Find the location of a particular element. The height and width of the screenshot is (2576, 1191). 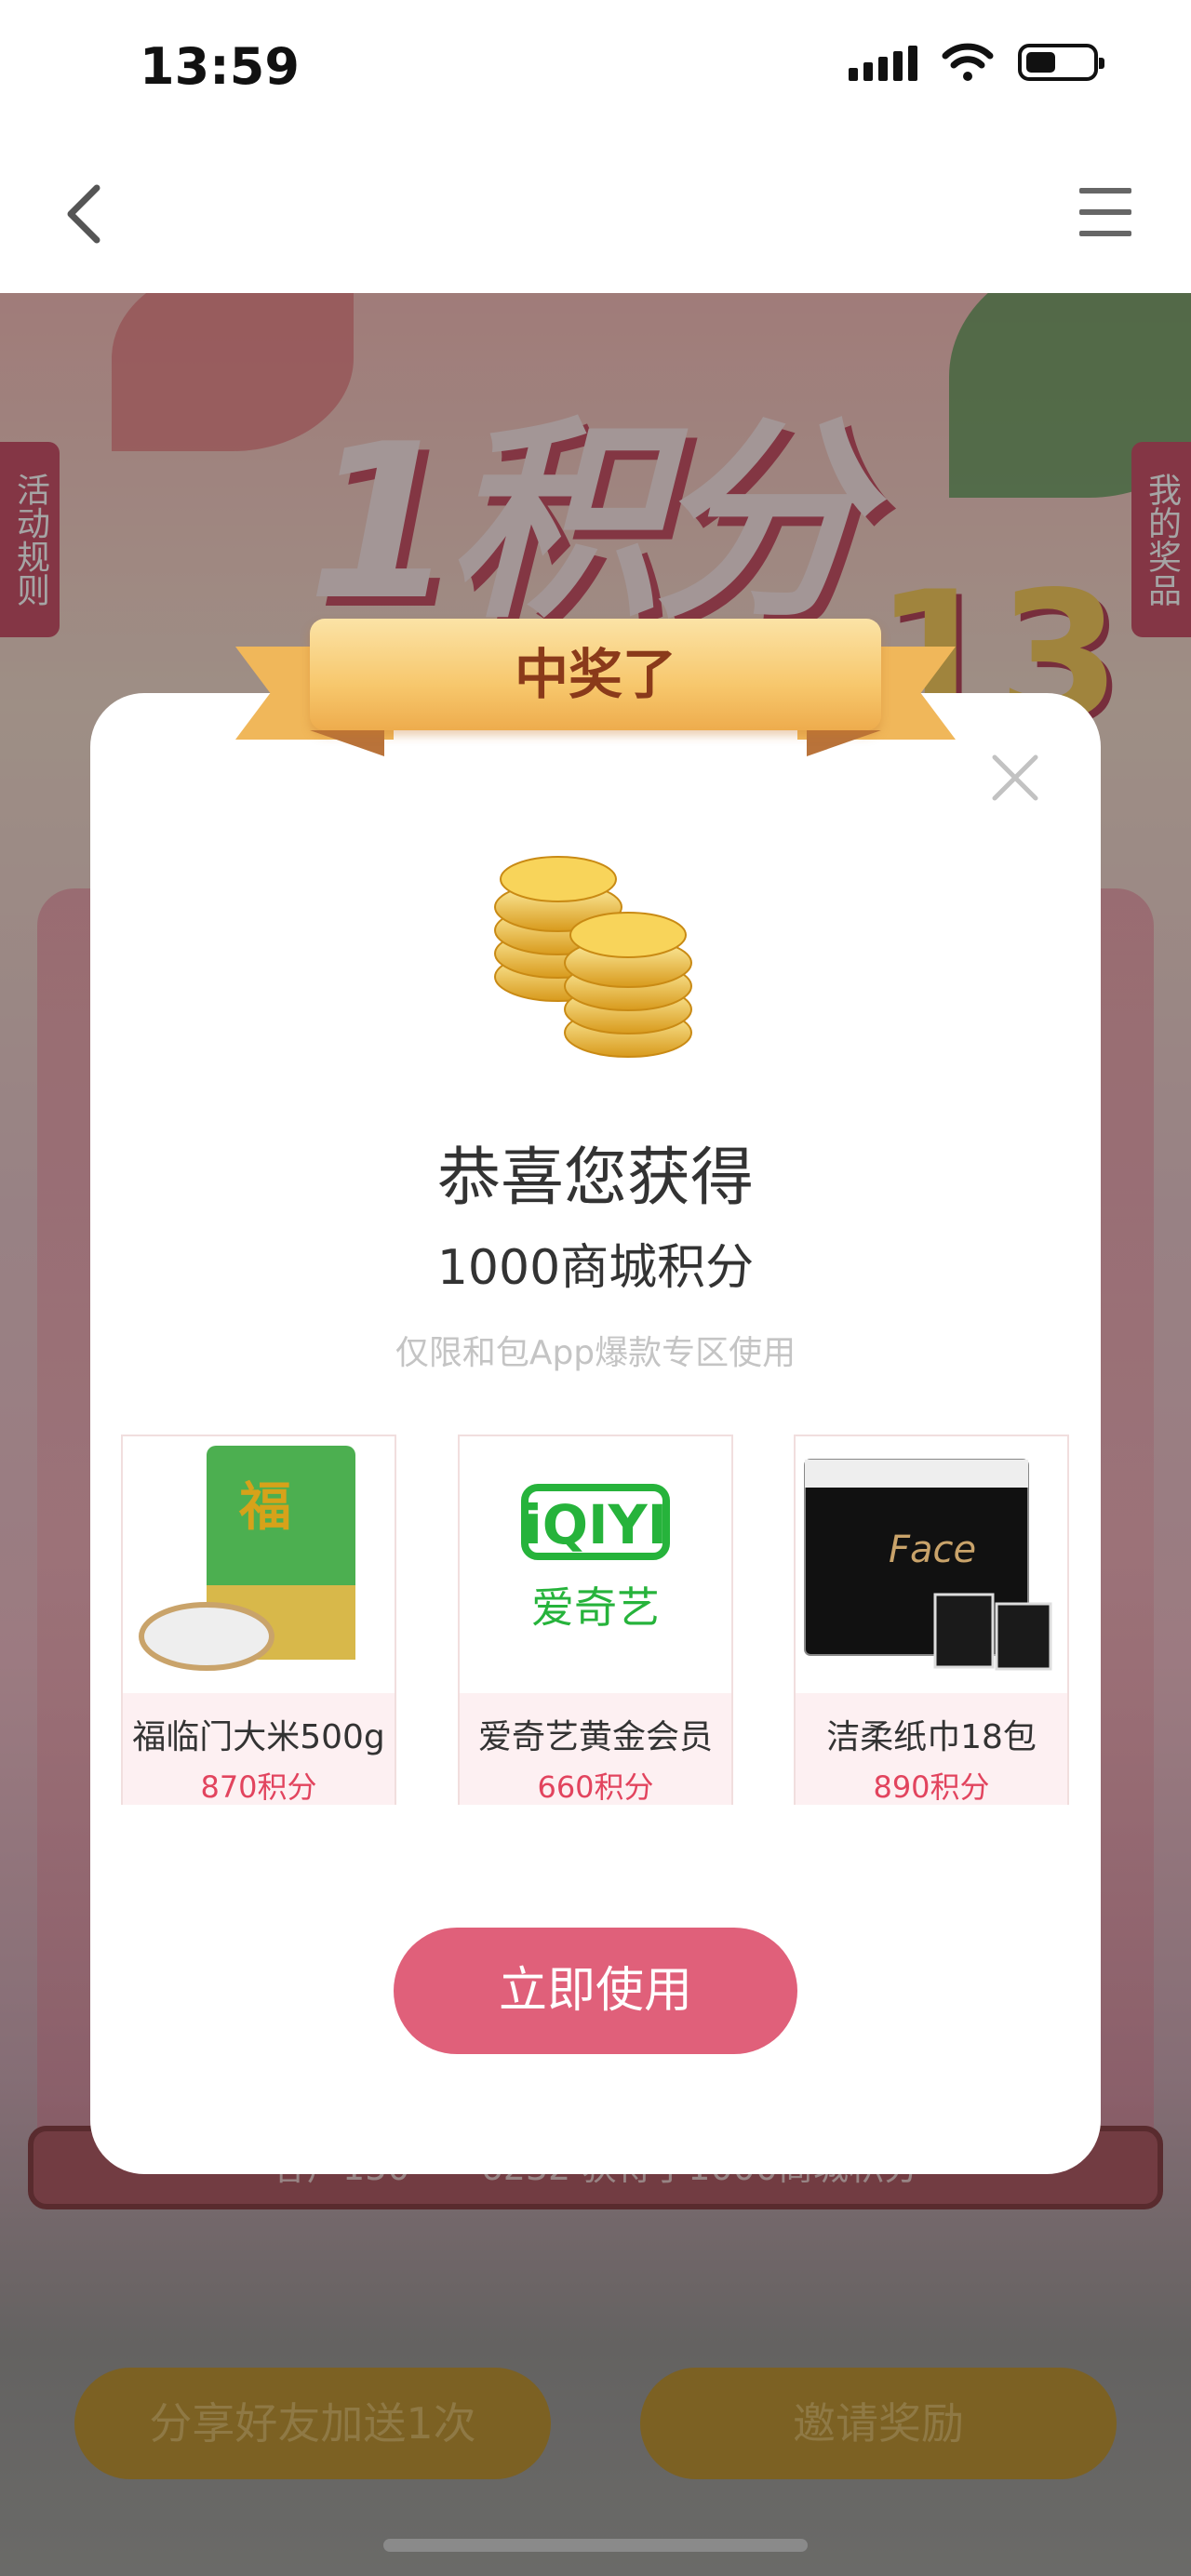

product-info: 爱奇艺黄金会员 660积分 is located at coordinates (595, 1749).